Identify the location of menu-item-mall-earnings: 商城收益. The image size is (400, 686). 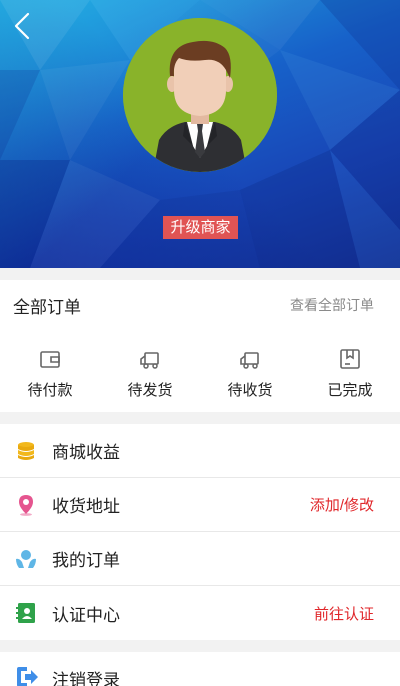
(200, 451).